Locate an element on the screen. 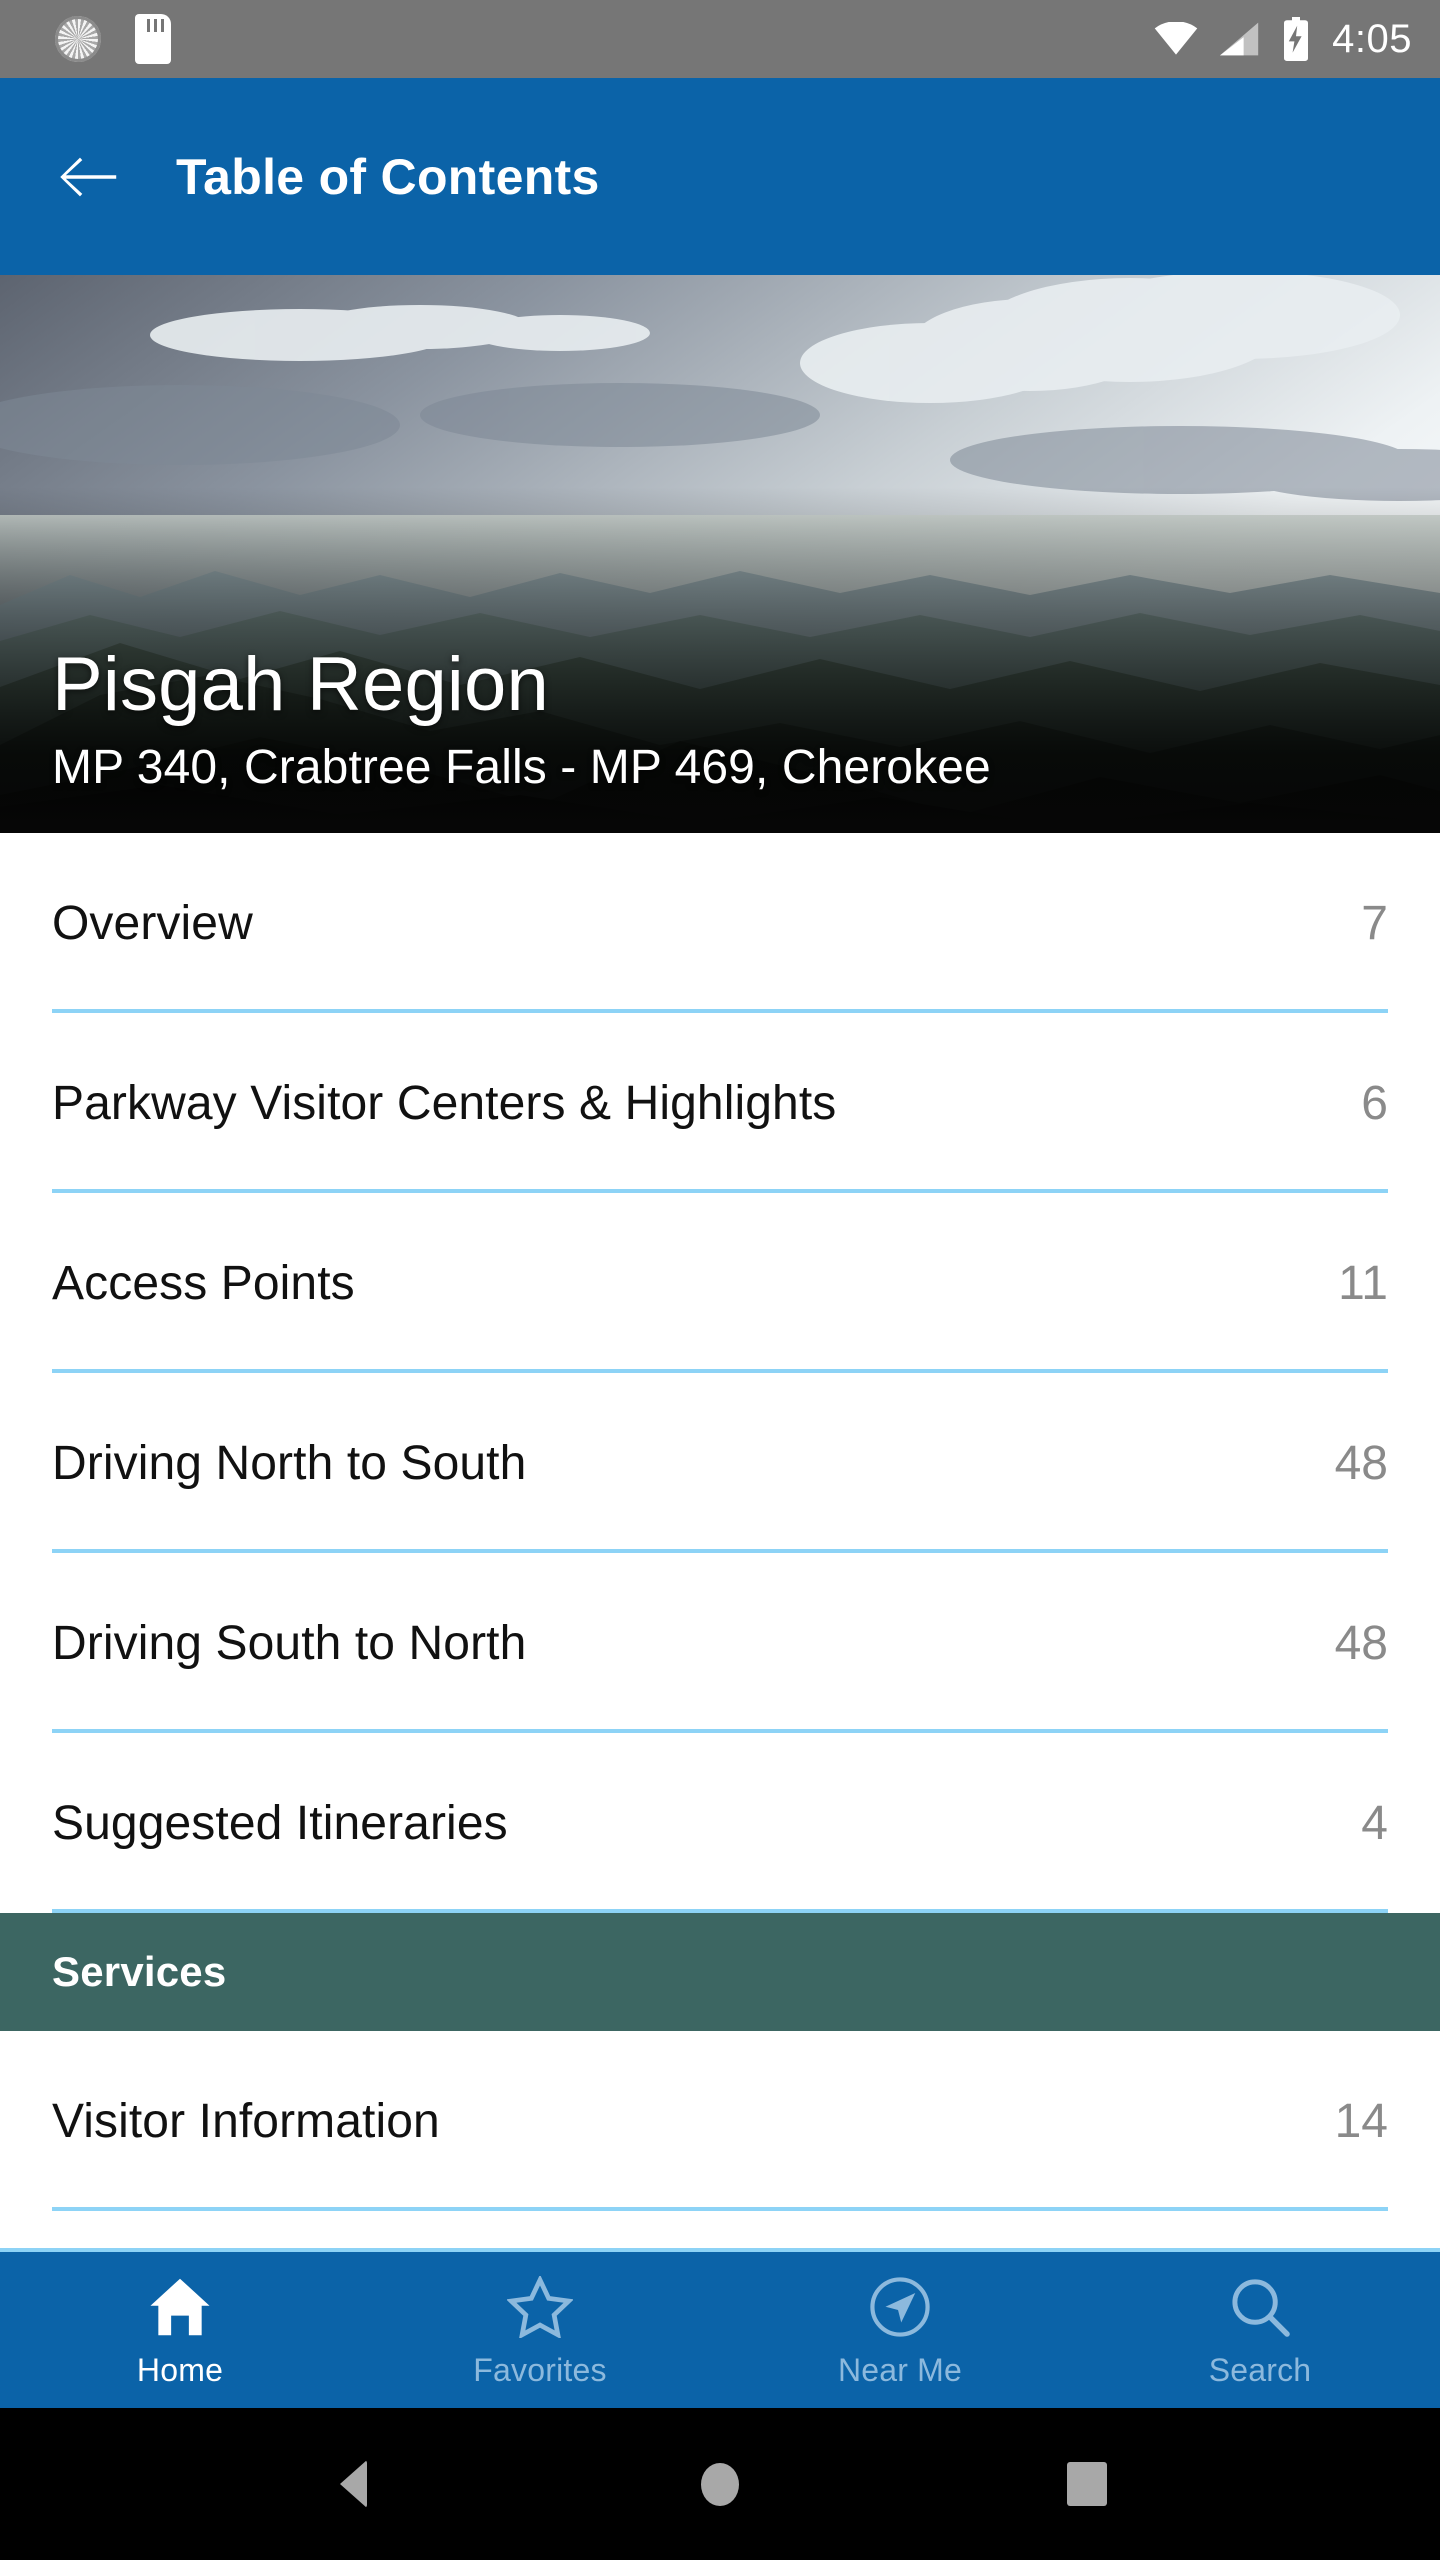 Image resolution: width=1440 pixels, height=2560 pixels. status-bar: 4:05 is located at coordinates (720, 39).